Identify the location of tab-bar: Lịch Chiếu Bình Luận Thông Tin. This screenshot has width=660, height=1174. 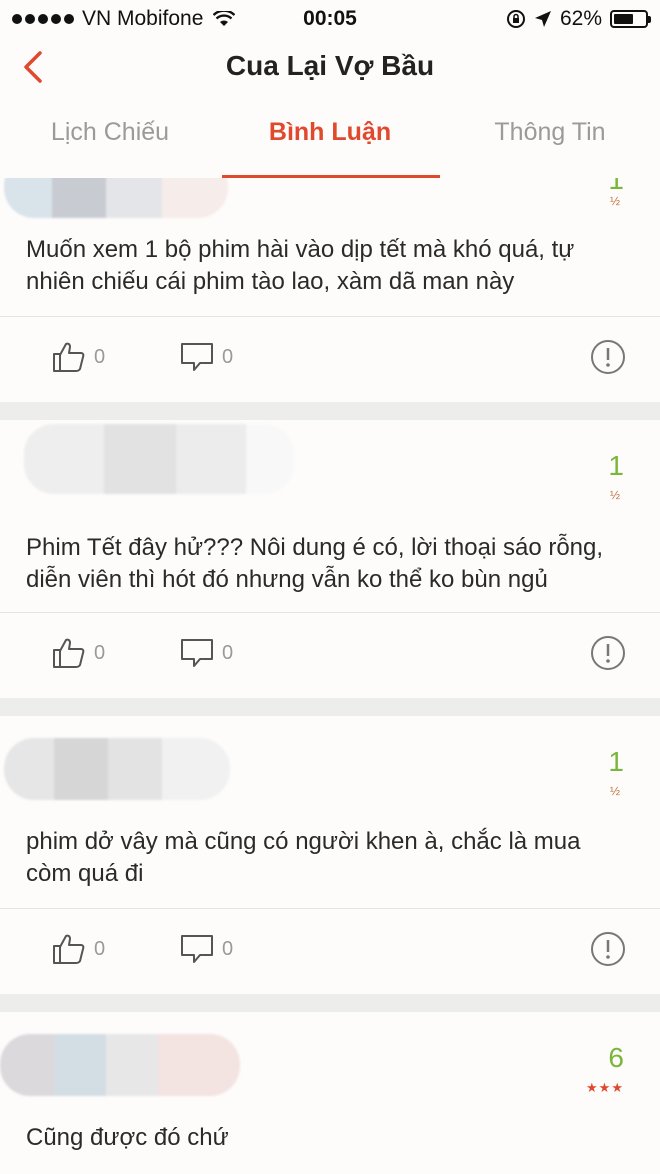
(330, 140).